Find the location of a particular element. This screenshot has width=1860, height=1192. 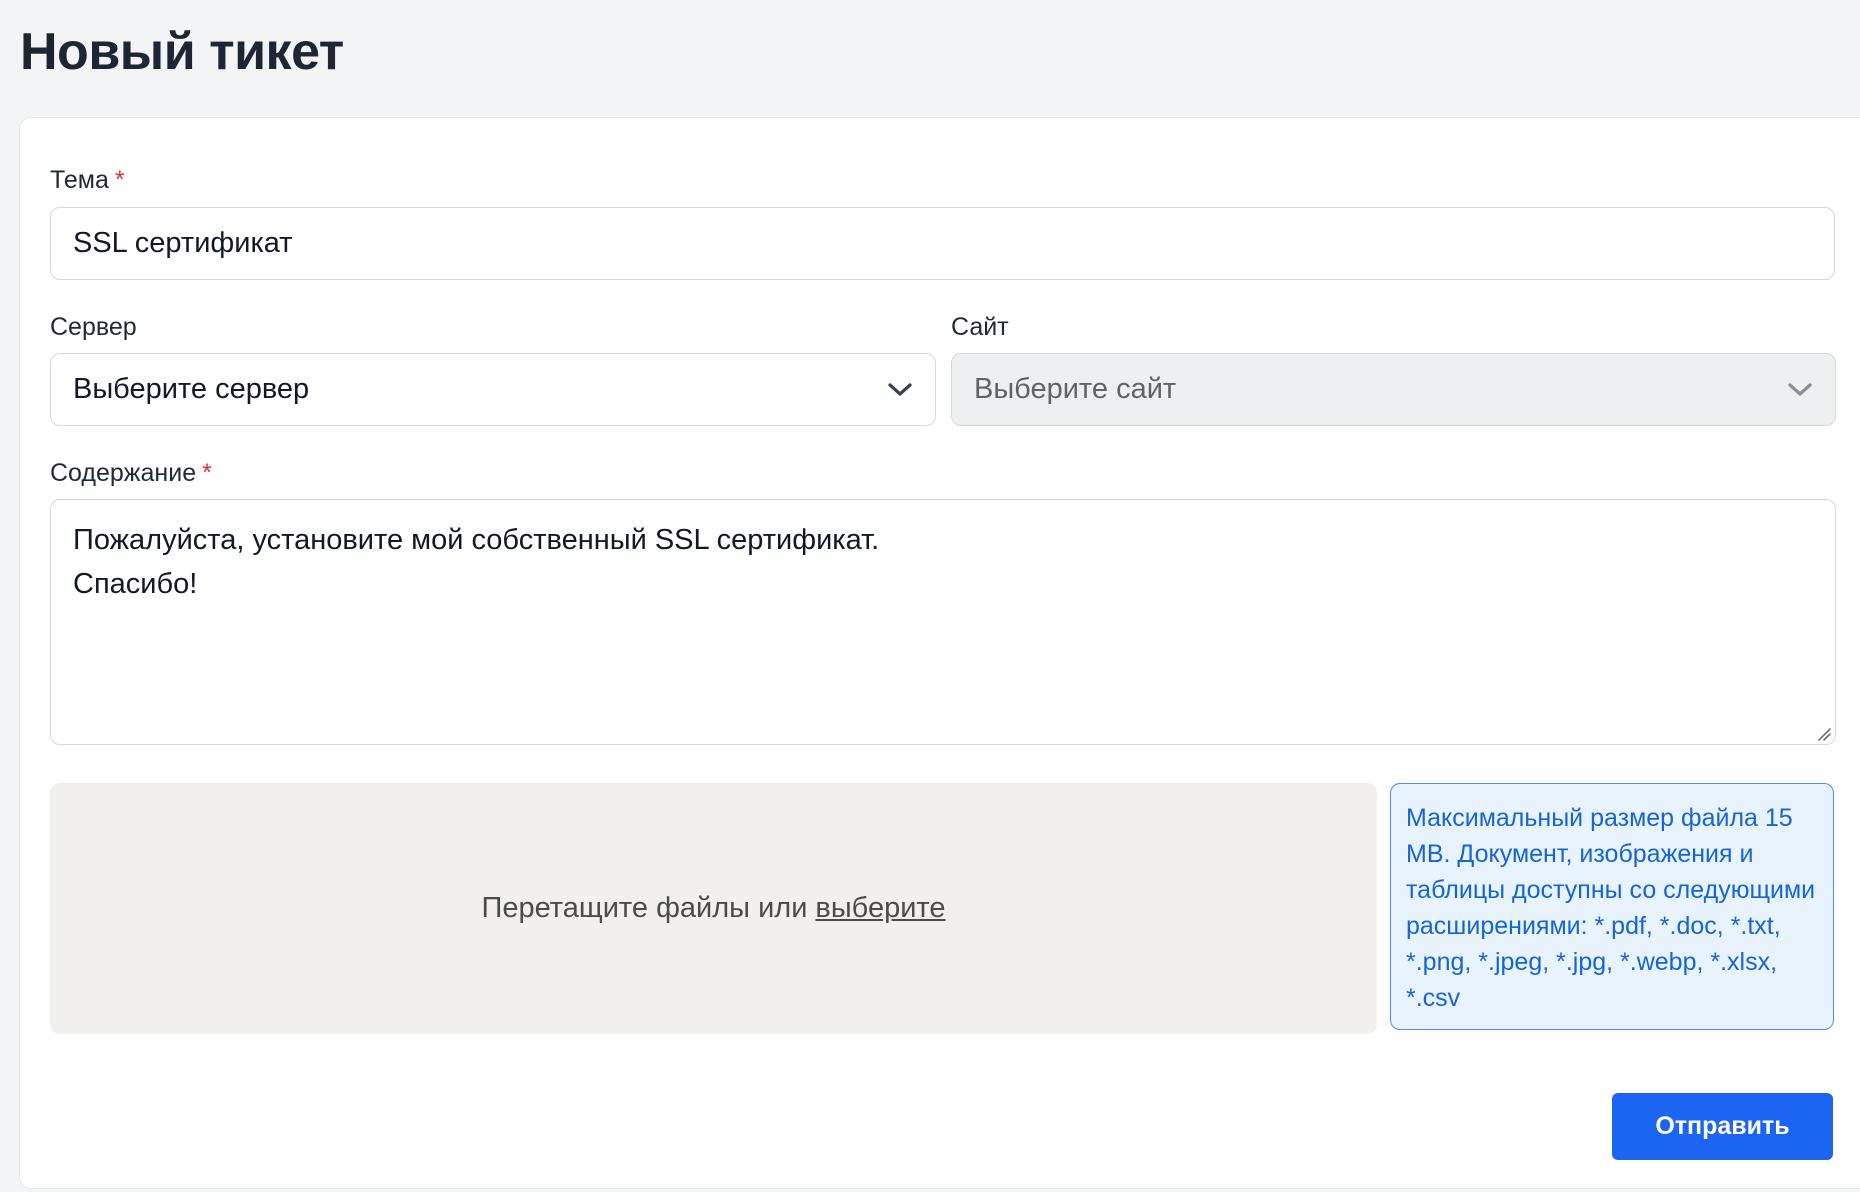

server-select-value: Выберите сервер is located at coordinates (191, 389).